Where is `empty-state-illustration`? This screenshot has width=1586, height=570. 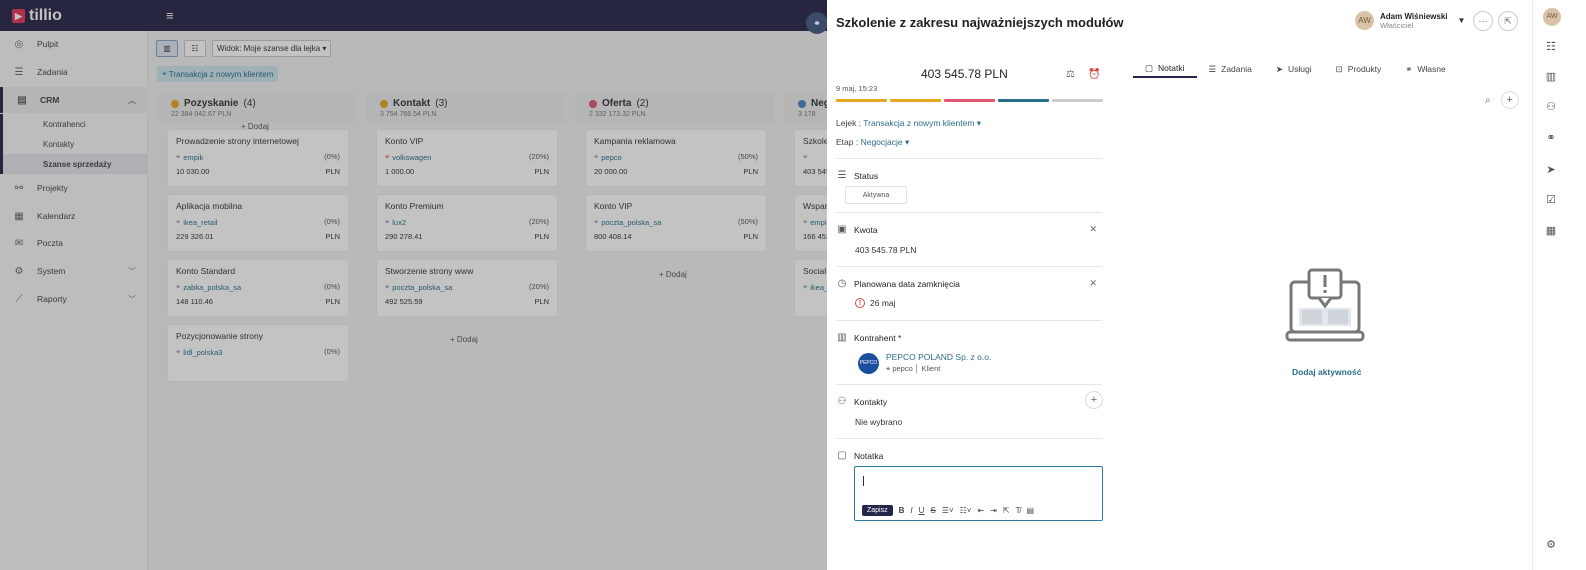
empty-state-illustration is located at coordinates (1325, 305).